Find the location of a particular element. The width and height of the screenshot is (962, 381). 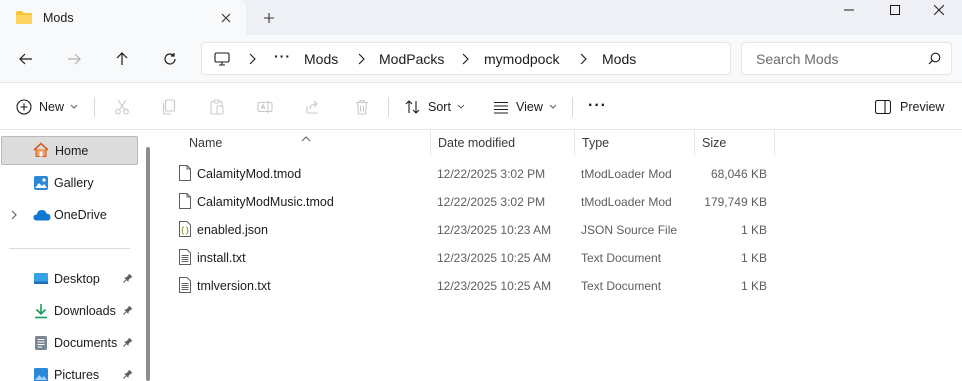

sidebar-item-gallery: Gallery is located at coordinates (69, 183).